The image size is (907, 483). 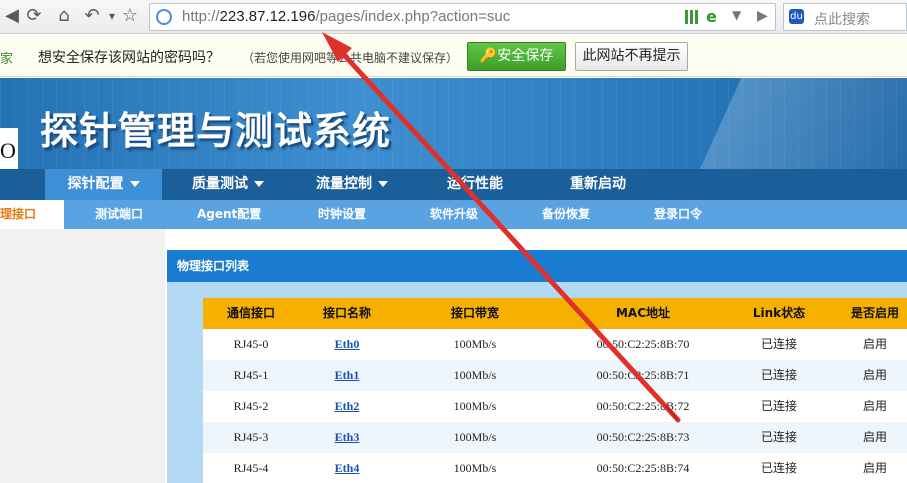 I want to click on interface-name-link: Eth2, so click(x=347, y=406).